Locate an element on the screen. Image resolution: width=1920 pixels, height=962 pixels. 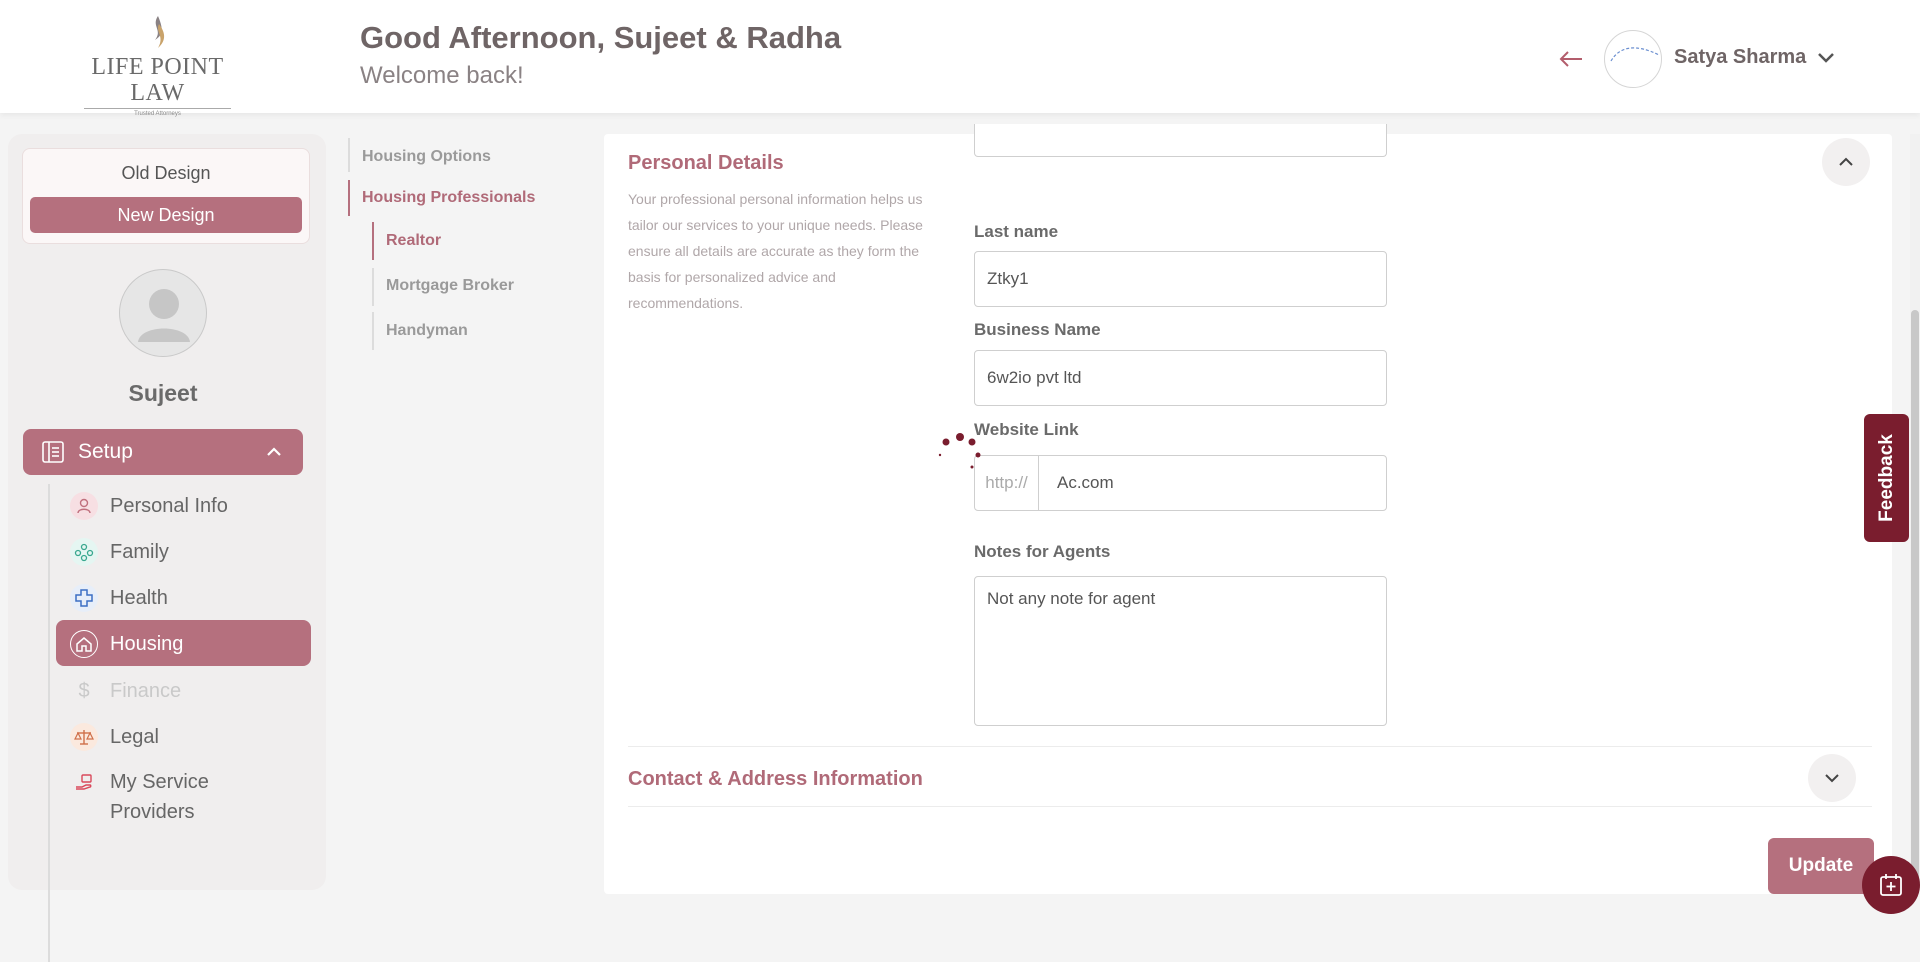
profile-avatar is located at coordinates (163, 313).